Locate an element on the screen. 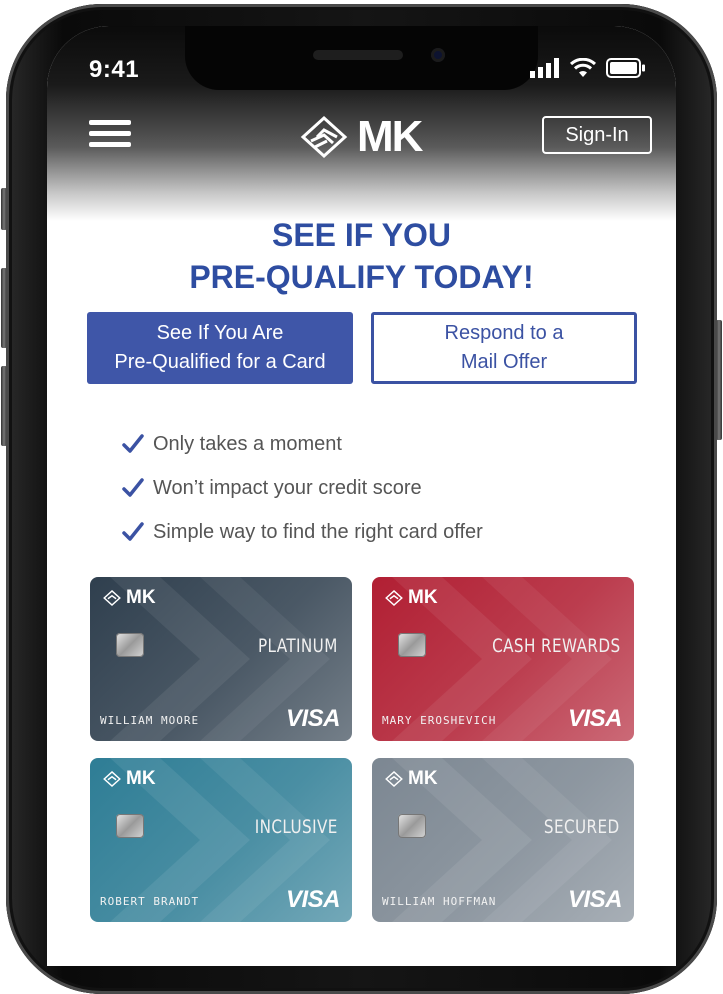  notch is located at coordinates (361, 58).